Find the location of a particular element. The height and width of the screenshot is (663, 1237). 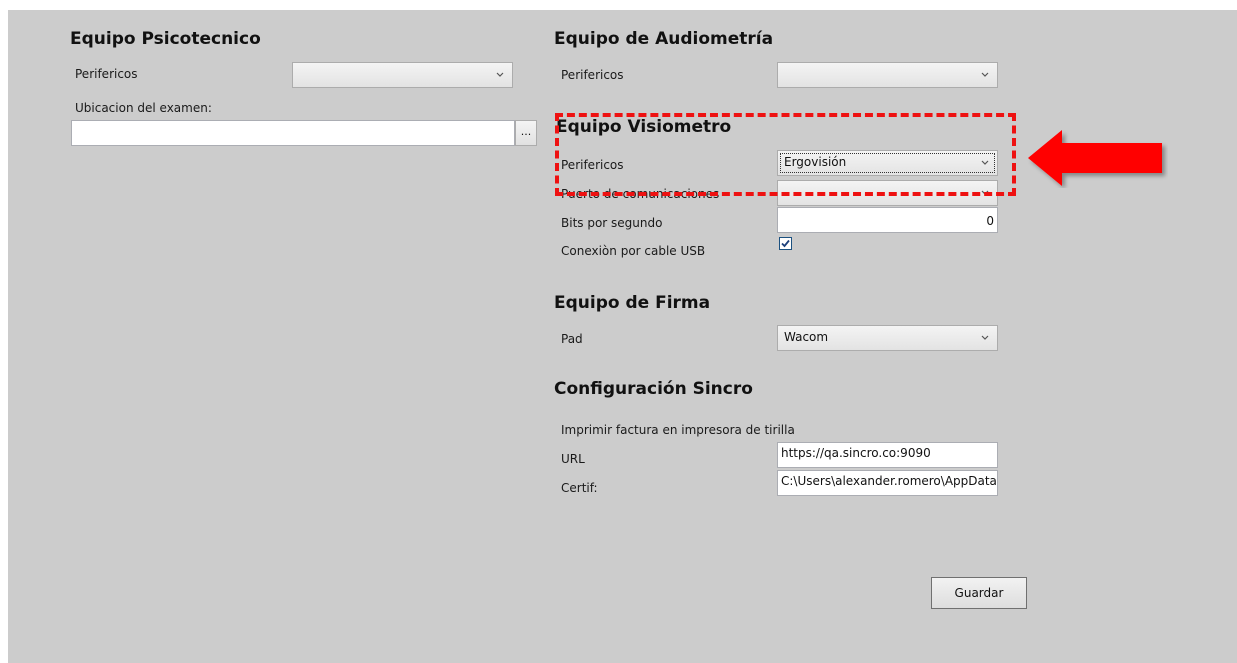

certif-value: C:\Users\alexander.romero\AppData is located at coordinates (889, 481).